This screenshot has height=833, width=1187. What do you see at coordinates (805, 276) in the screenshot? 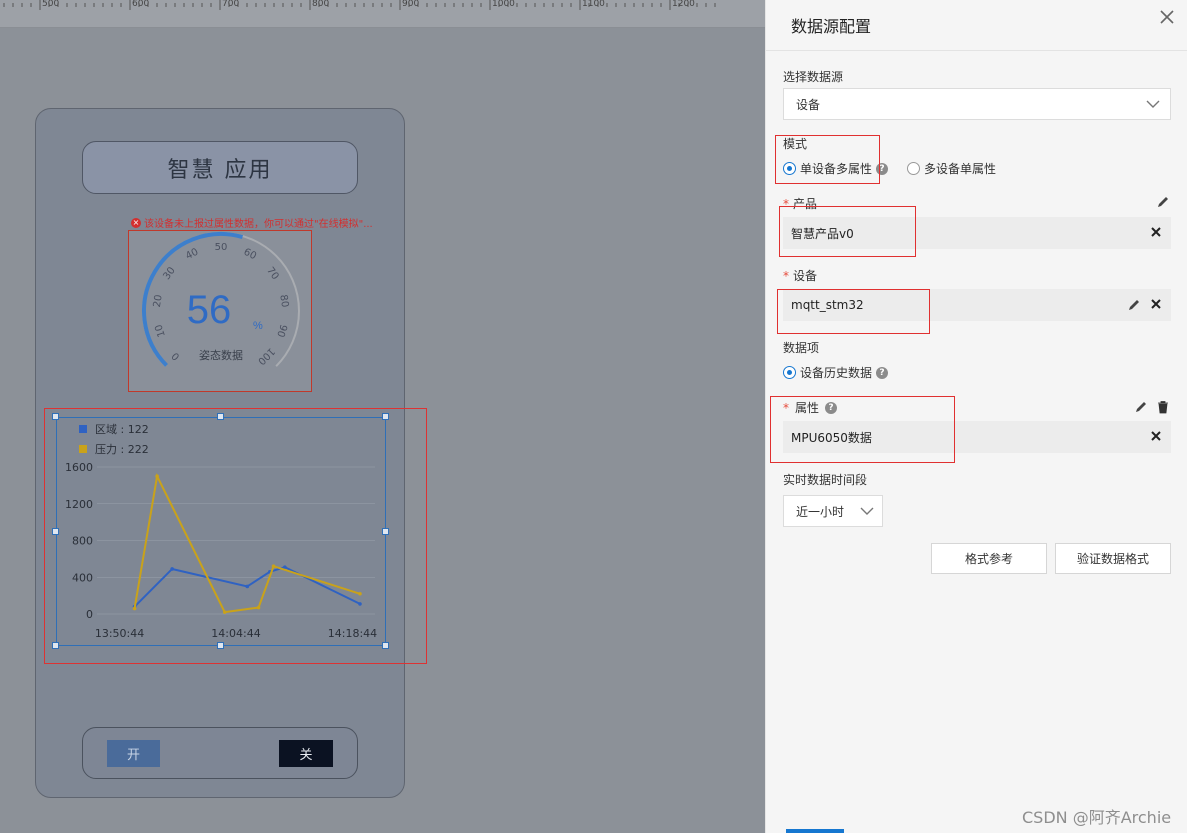
I see `device-label-text: 设备` at bounding box center [805, 276].